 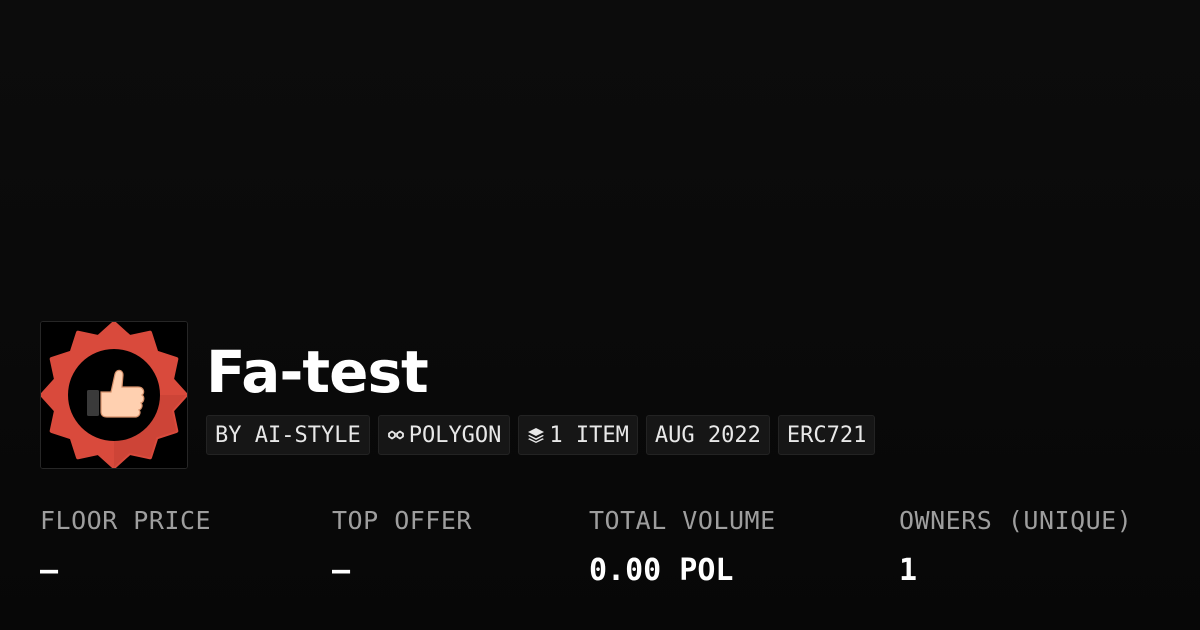 What do you see at coordinates (1016, 520) in the screenshot?
I see `owners-label: OWNERS (UNIQUE)` at bounding box center [1016, 520].